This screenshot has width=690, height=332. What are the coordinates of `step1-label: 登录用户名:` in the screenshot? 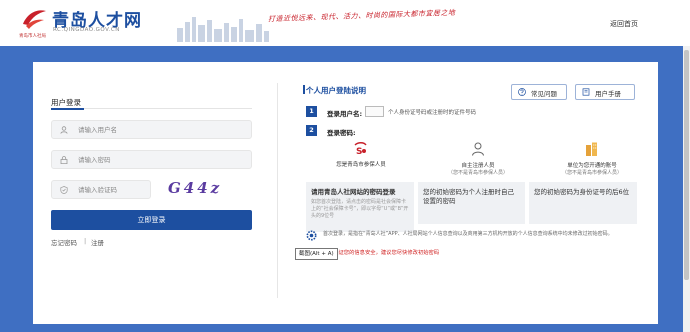 It's located at (345, 114).